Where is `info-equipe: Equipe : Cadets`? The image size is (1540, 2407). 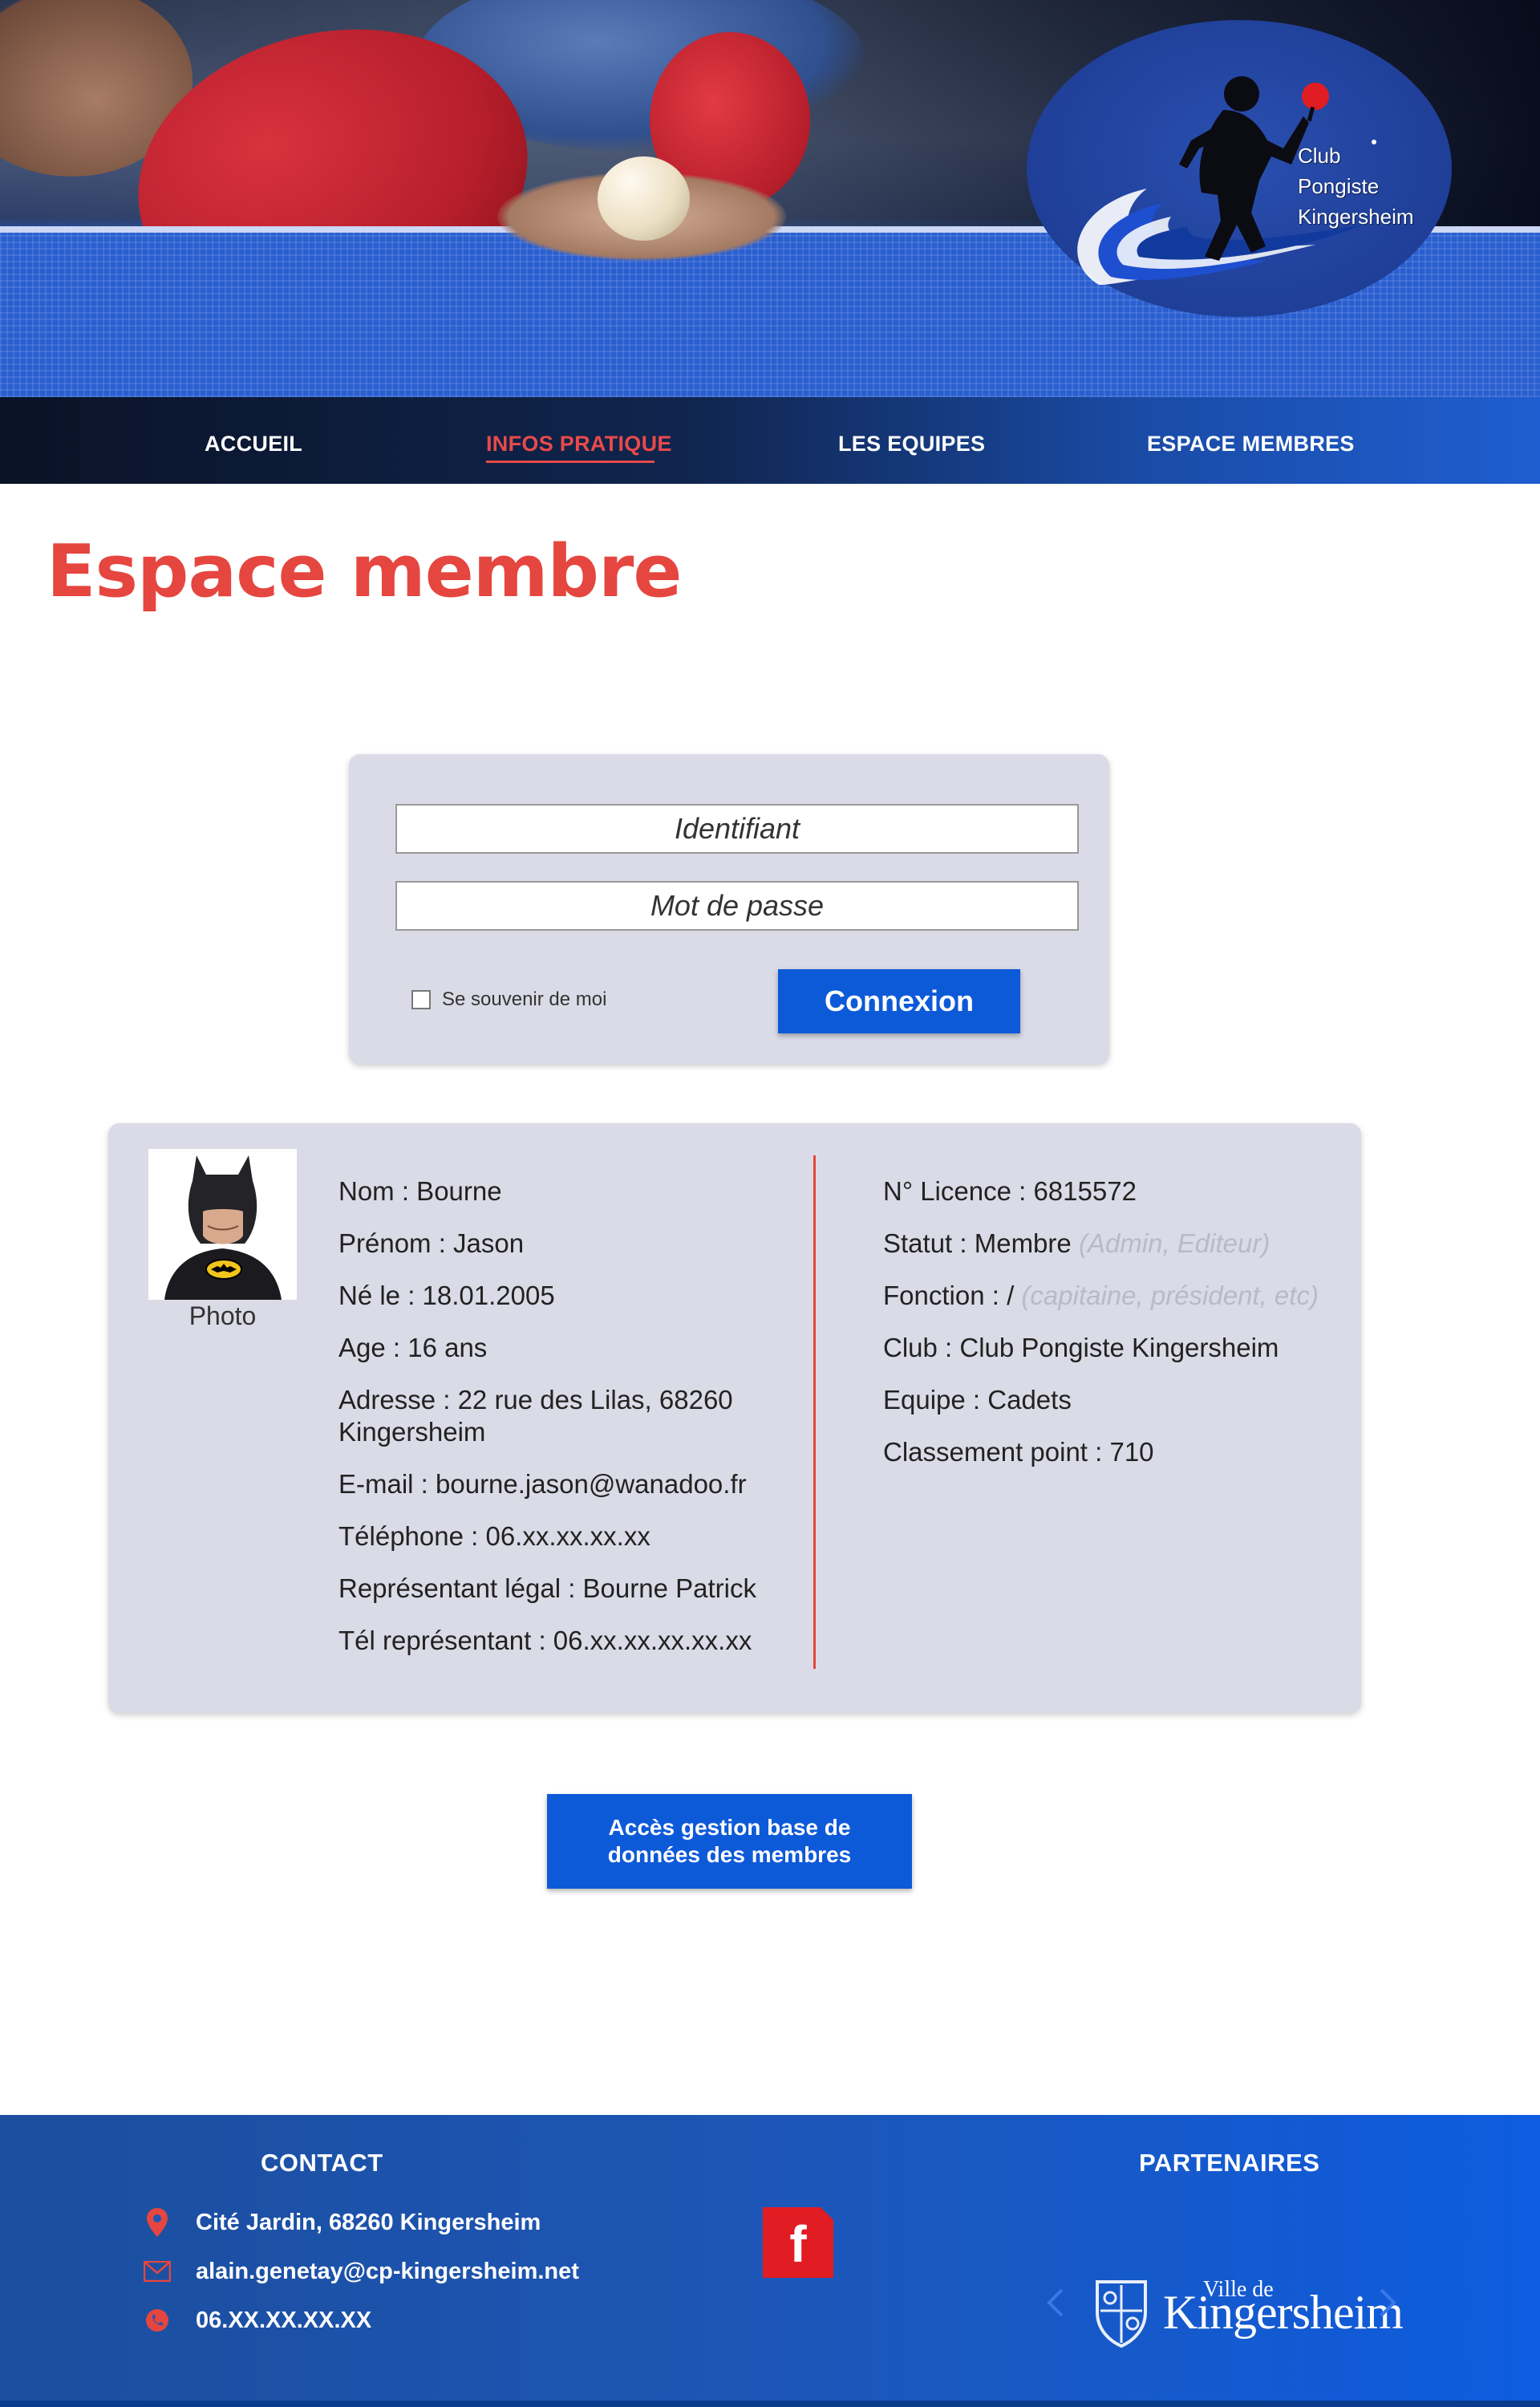
info-equipe: Equipe : Cadets is located at coordinates (977, 1400).